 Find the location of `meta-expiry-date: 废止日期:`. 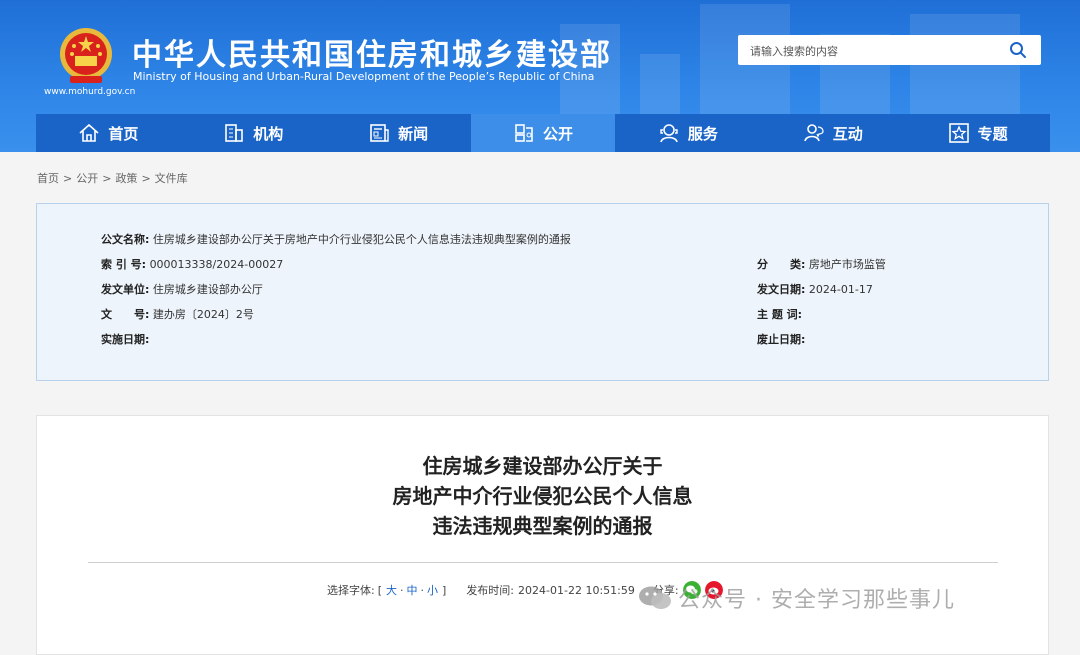

meta-expiry-date: 废止日期: is located at coordinates (781, 339).